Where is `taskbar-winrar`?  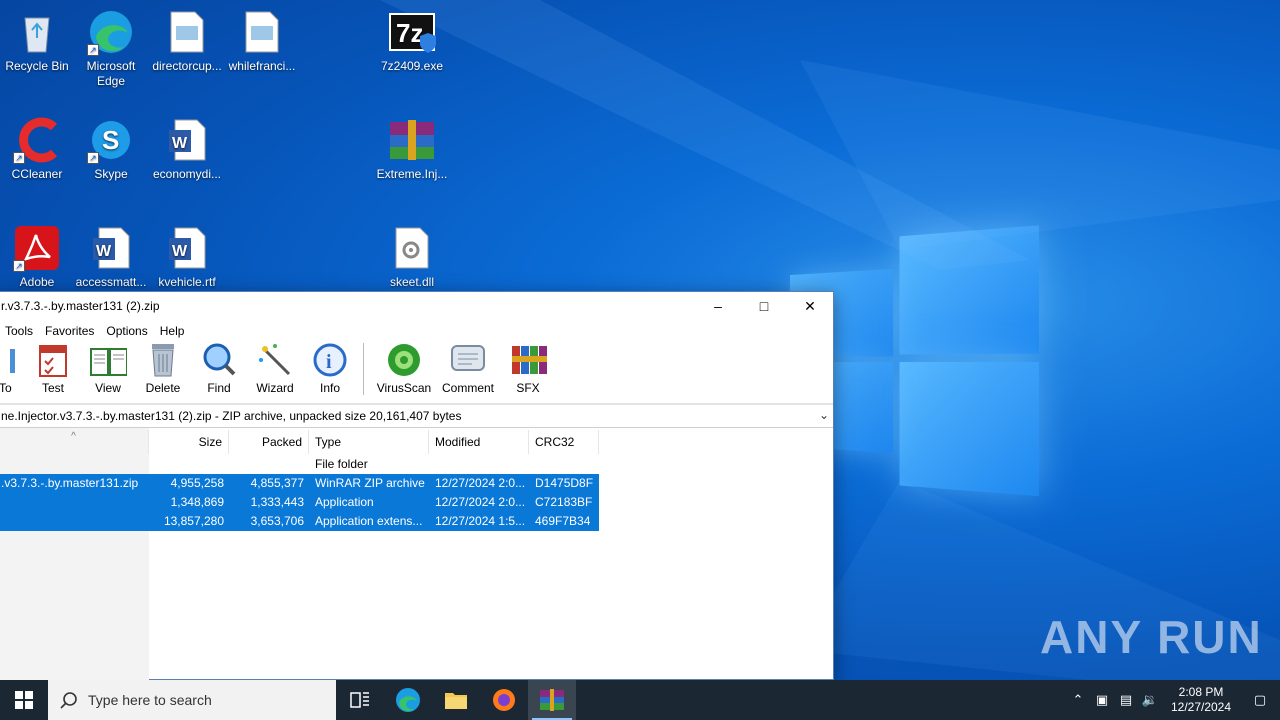 taskbar-winrar is located at coordinates (552, 700).